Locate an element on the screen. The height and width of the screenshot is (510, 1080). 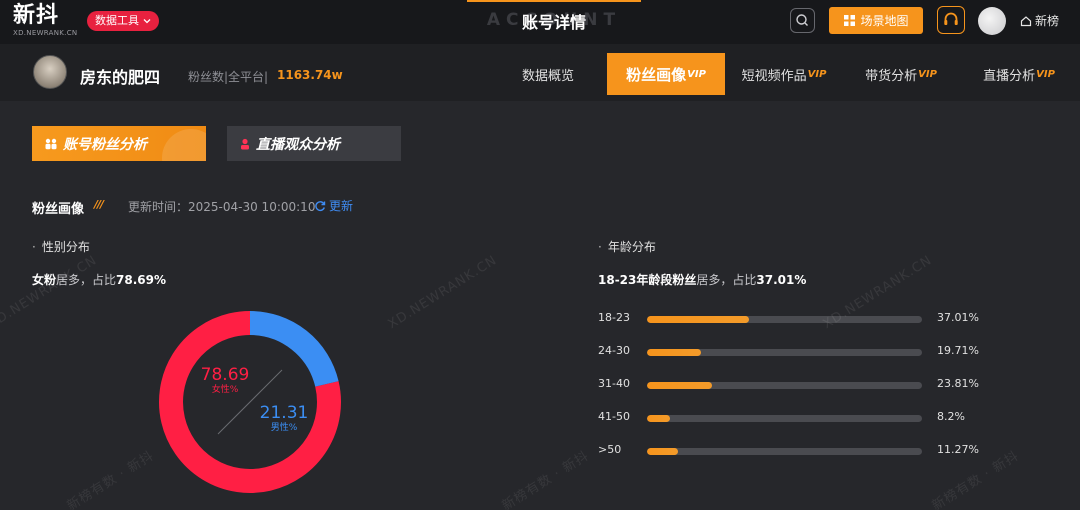
top-bar: 新抖 XD.NEWRANK.CN 数据工具 ACCOUNT 账号详情 场景地图 is located at coordinates (540, 22).